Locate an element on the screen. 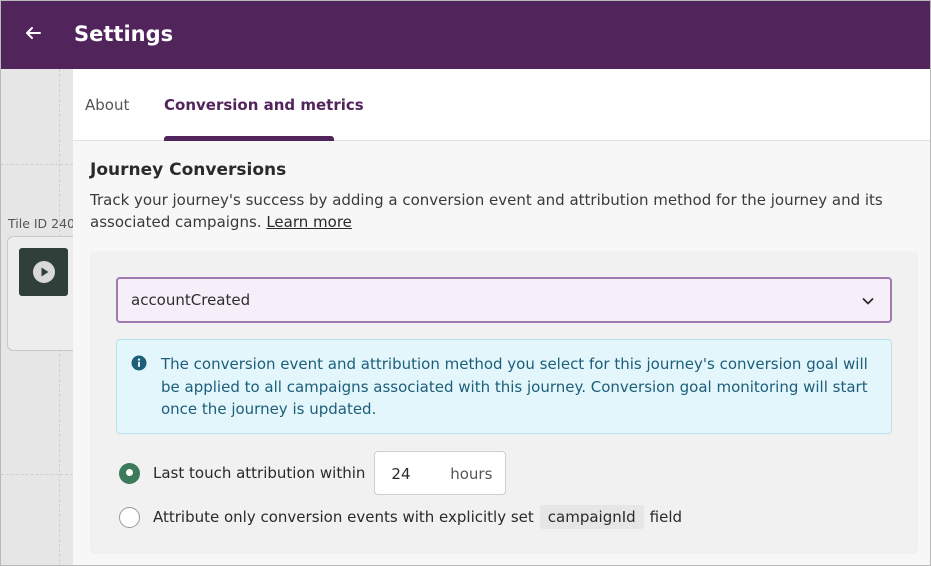  chevron-down-icon is located at coordinates (868, 301).